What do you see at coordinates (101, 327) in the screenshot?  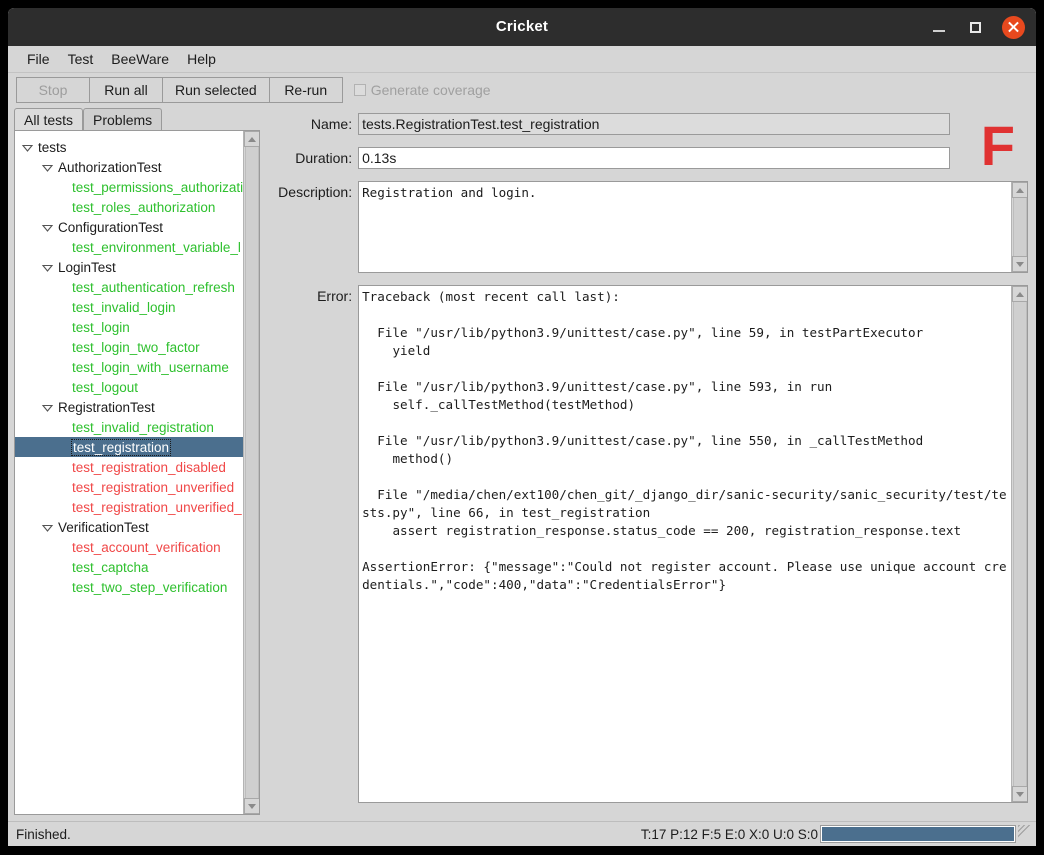 I see `tree-item-label: test_login` at bounding box center [101, 327].